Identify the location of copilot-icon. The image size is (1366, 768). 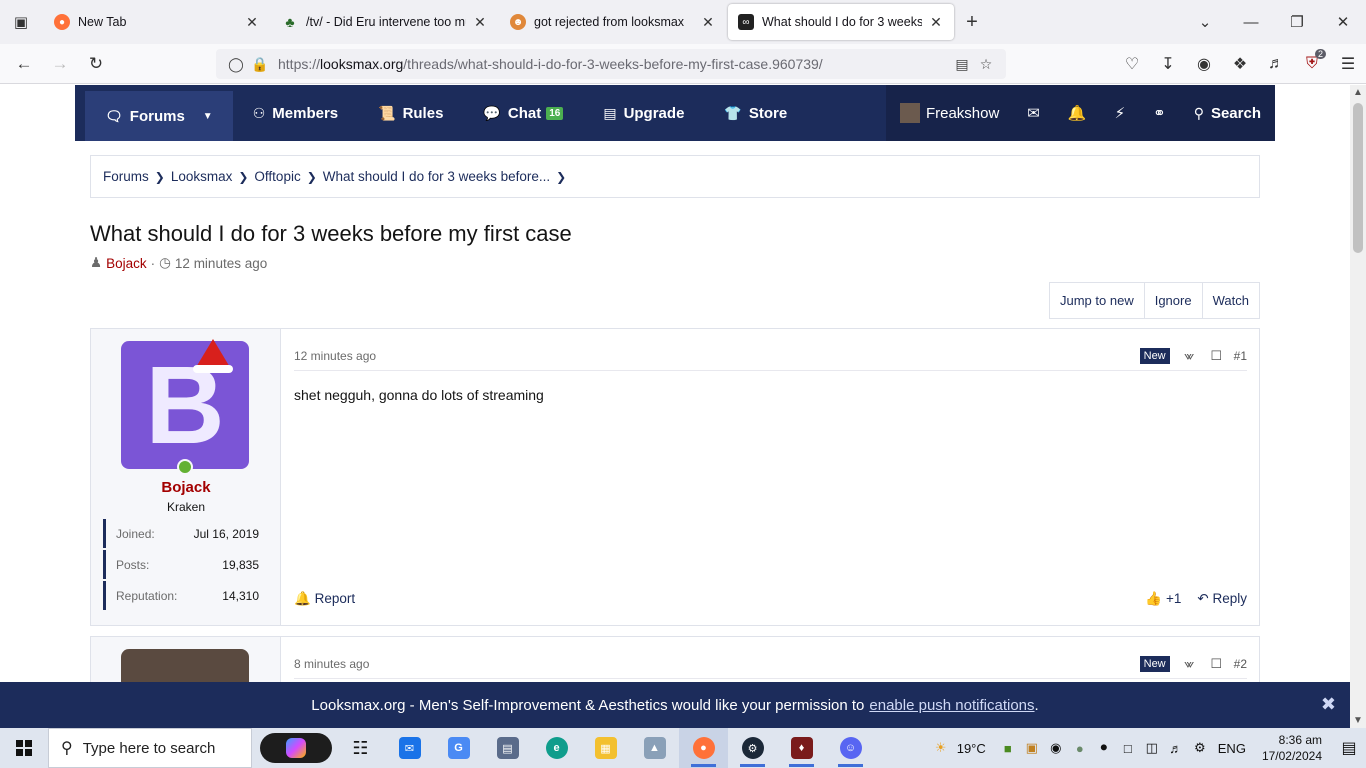
(296, 748).